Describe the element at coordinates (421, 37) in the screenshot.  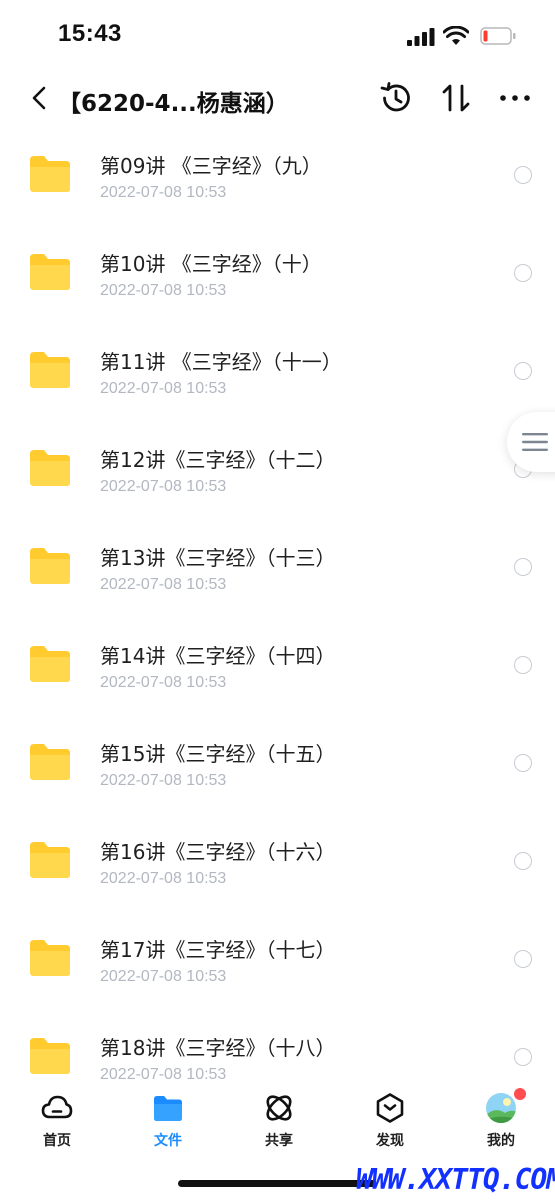
I see `signal-icon` at that location.